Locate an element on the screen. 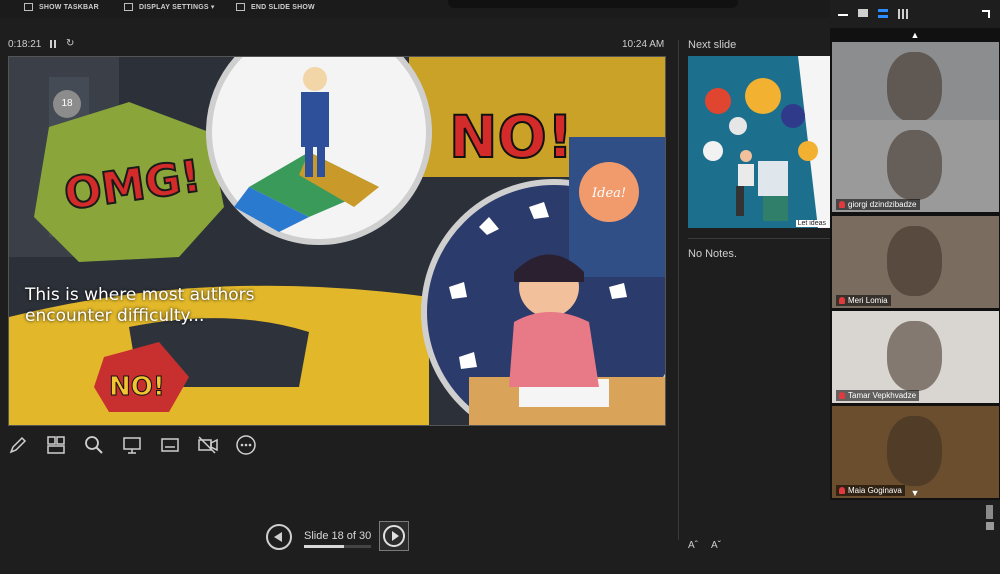 This screenshot has width=1000, height=574. participant-name: Tamar Vepkhvadze is located at coordinates (882, 395).